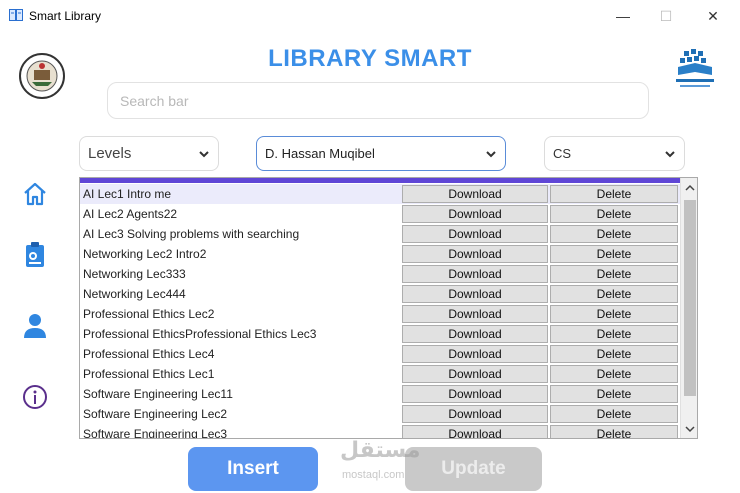 The height and width of the screenshot is (493, 740). Describe the element at coordinates (158, 394) in the screenshot. I see `lecture-name: Software Engineering Lec11` at that location.